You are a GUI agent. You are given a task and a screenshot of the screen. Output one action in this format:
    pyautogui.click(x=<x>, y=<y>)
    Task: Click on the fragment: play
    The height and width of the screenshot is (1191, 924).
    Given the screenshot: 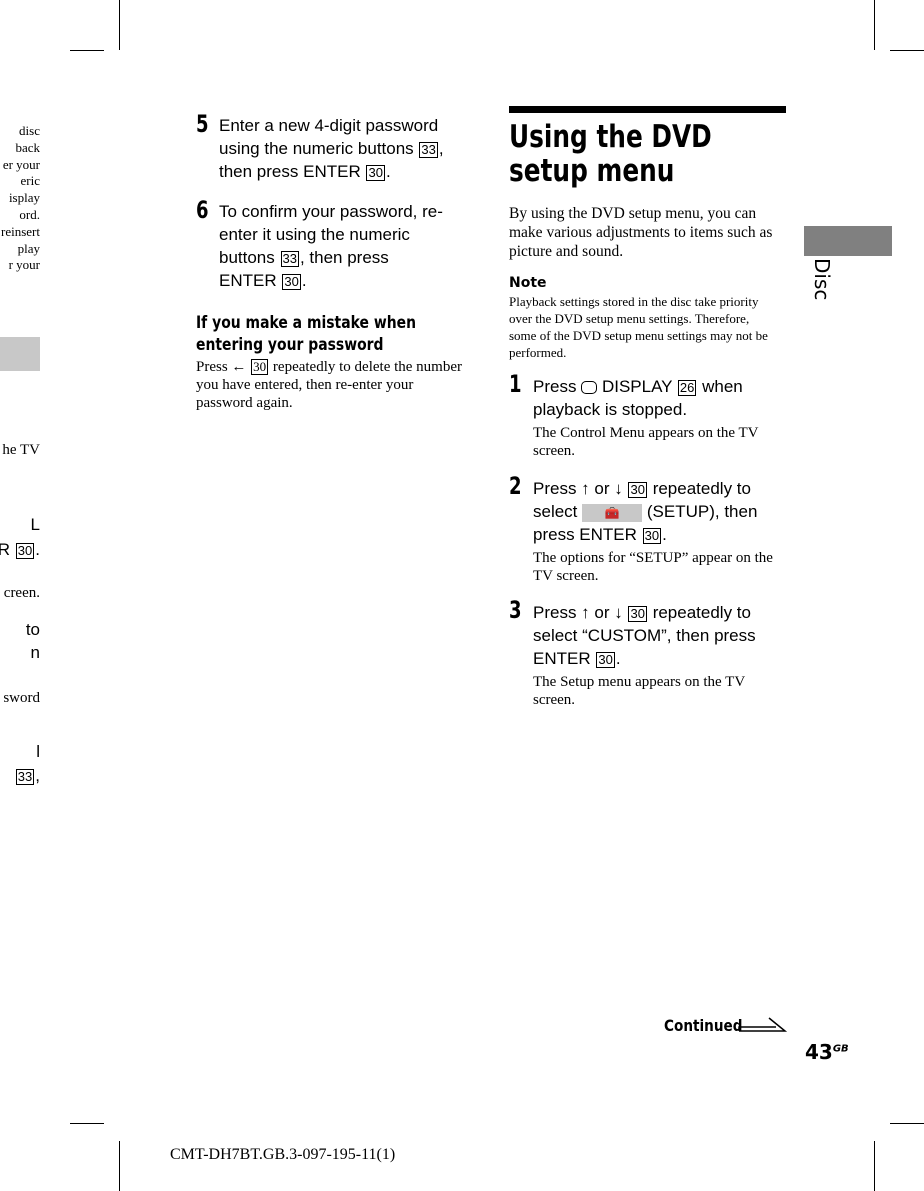 What is the action you would take?
    pyautogui.click(x=28, y=248)
    